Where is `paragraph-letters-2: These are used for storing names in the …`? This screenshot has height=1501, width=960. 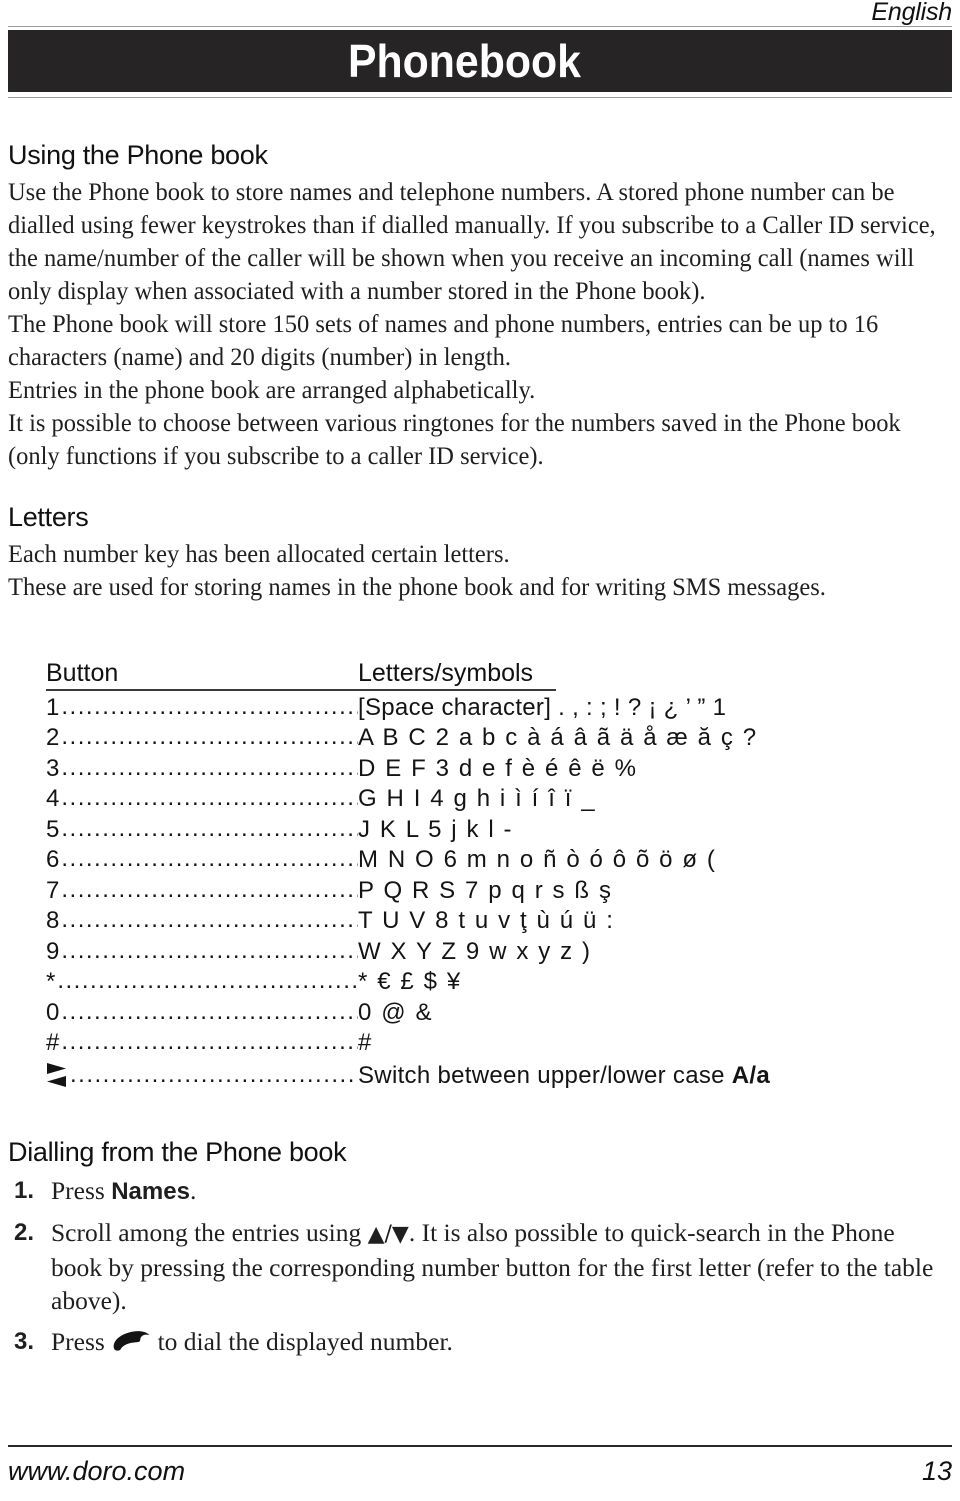 paragraph-letters-2: These are used for storing names in the … is located at coordinates (417, 586).